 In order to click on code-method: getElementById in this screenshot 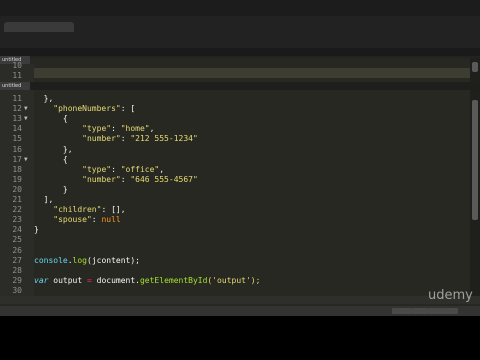, I will do `click(173, 280)`.